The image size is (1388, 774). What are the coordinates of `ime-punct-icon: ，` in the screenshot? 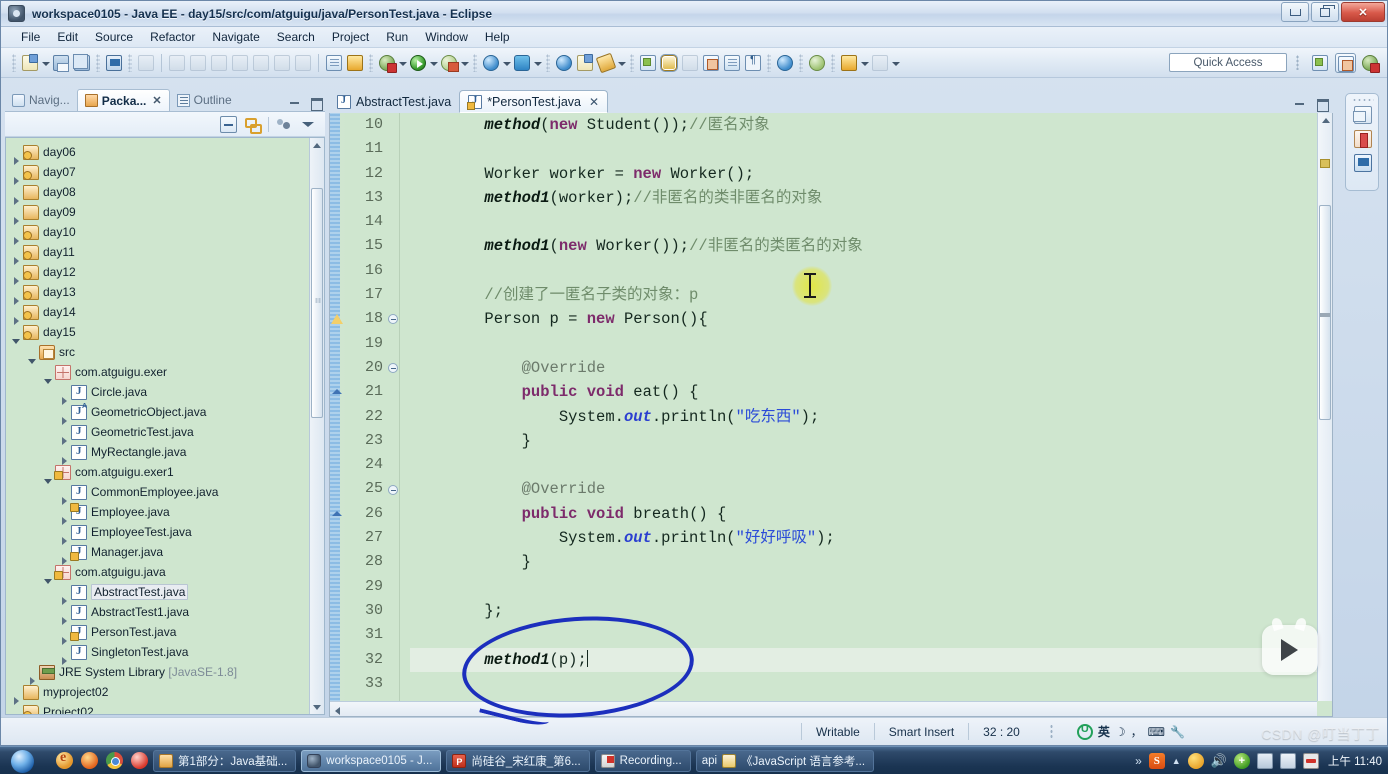 It's located at (1137, 731).